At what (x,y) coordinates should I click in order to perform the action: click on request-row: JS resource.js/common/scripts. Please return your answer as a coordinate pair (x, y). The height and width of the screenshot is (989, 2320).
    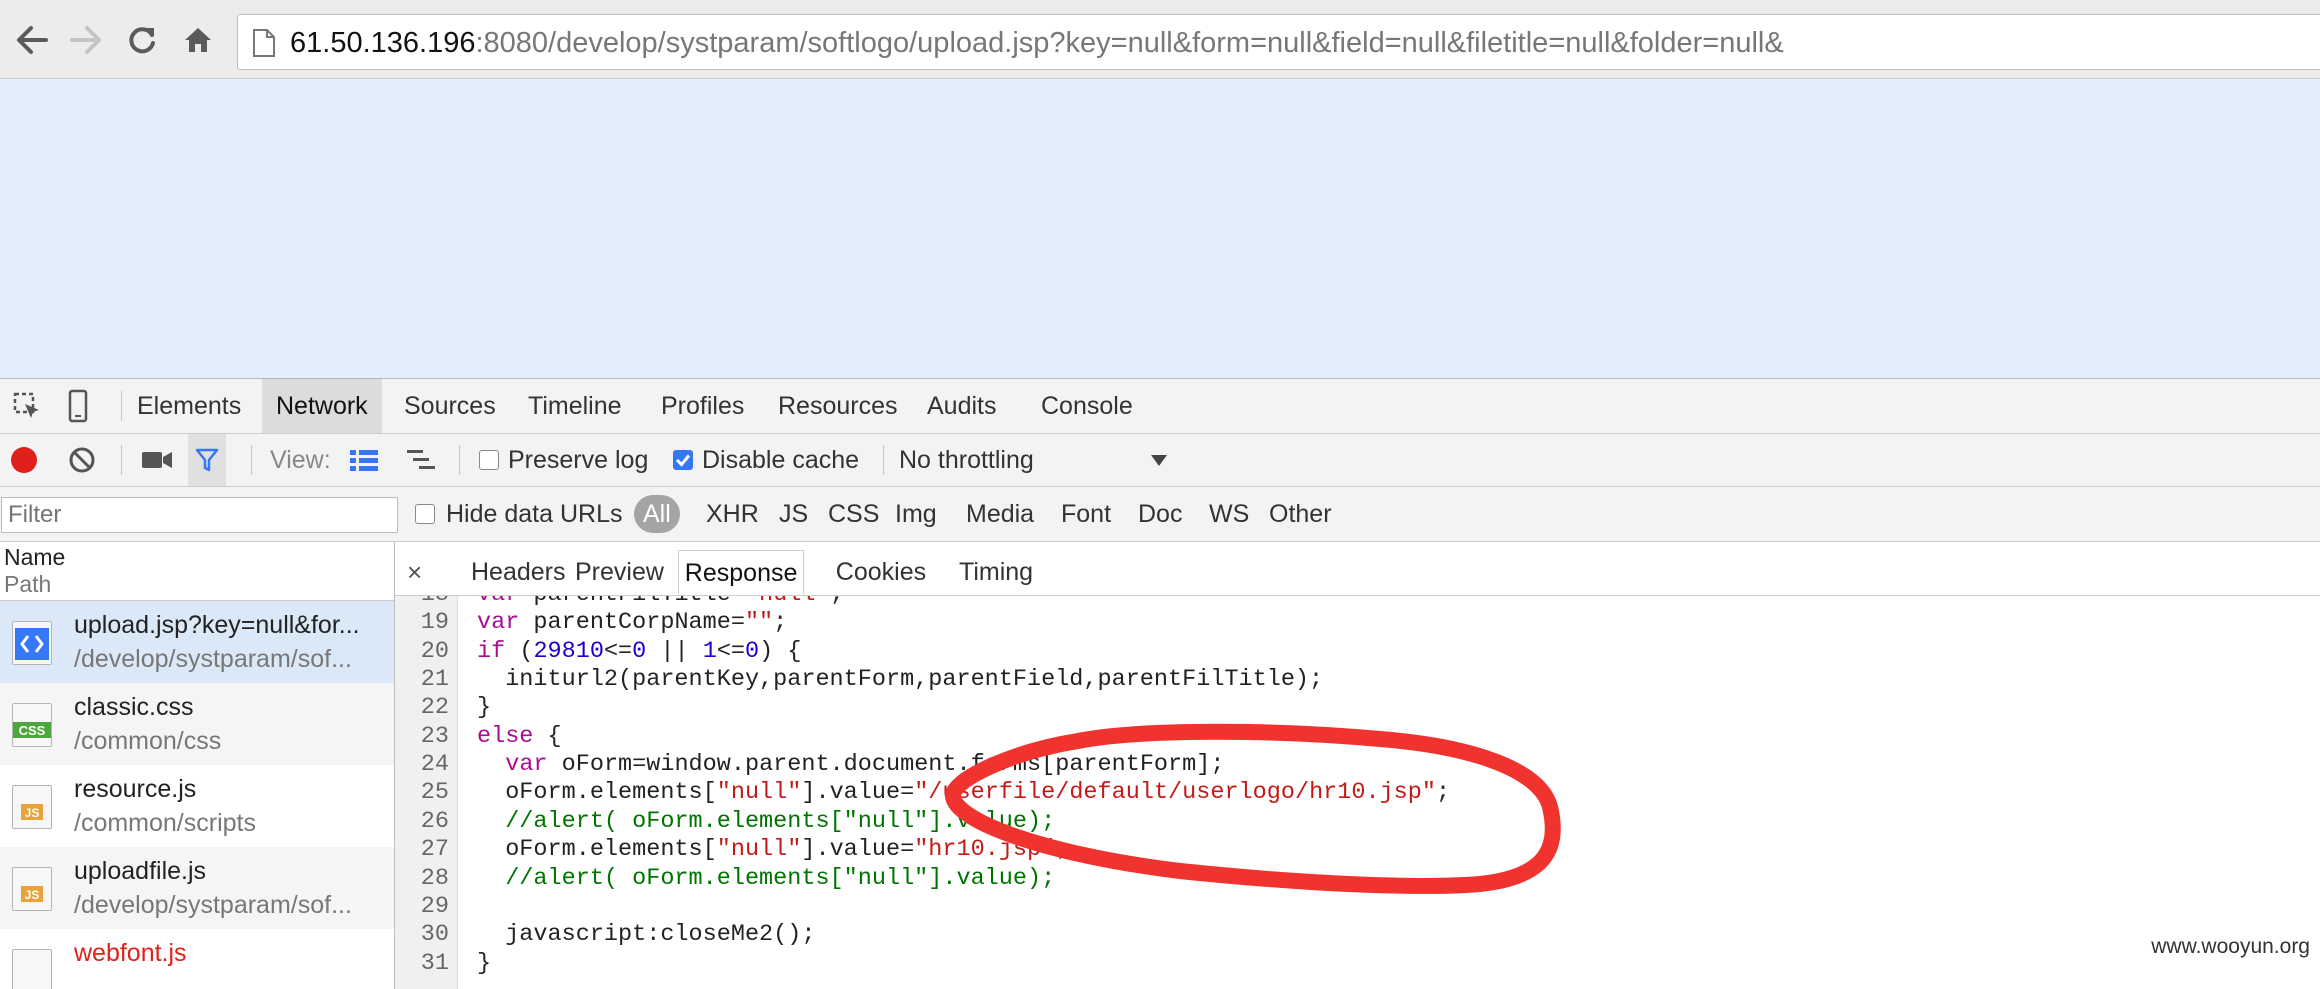
    Looking at the image, I should click on (197, 806).